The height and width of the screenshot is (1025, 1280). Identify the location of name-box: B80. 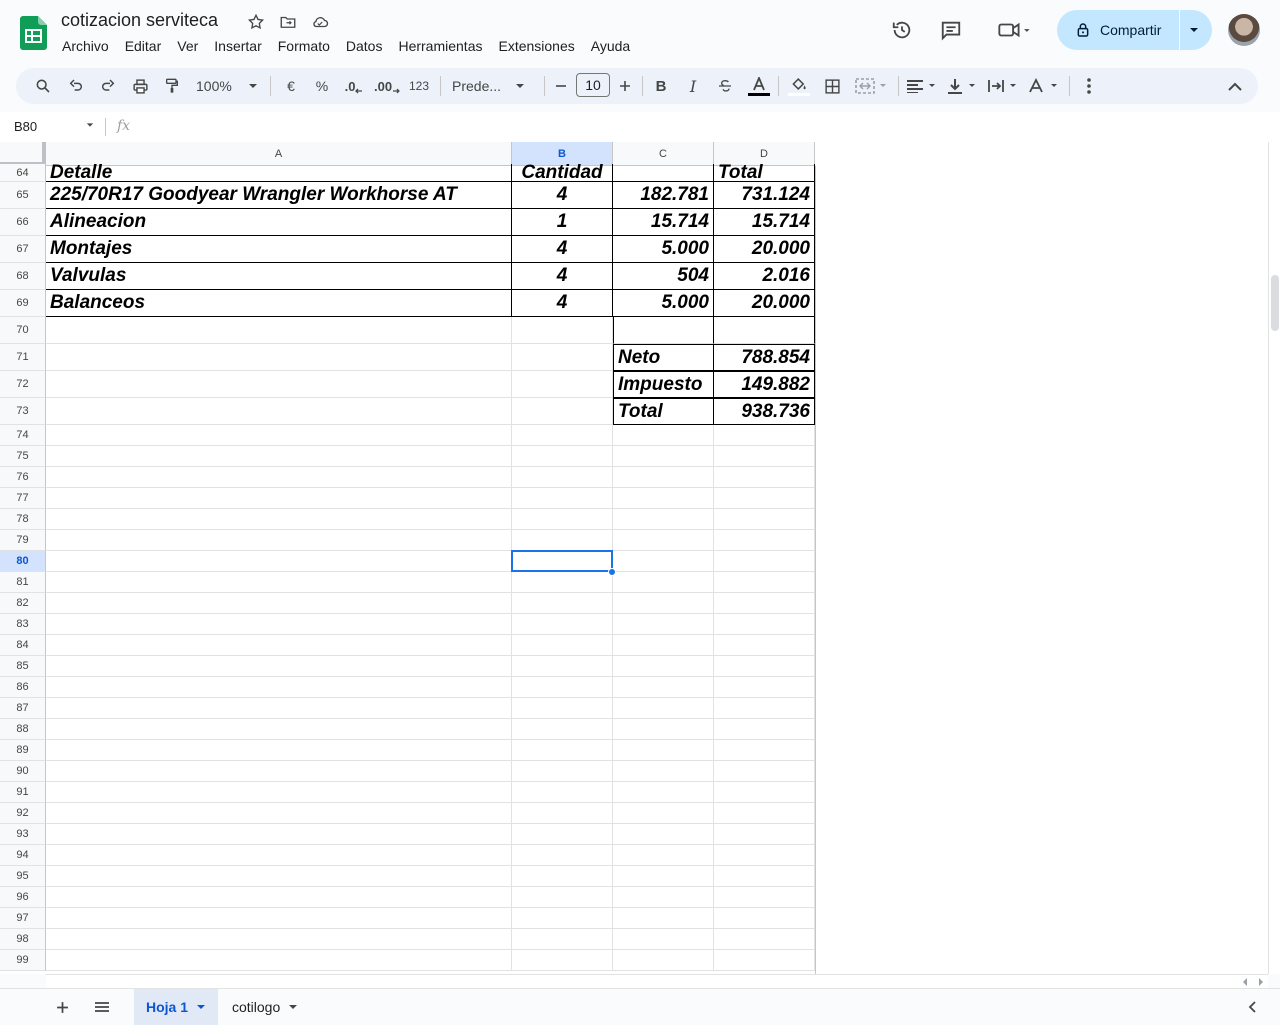
(25, 126).